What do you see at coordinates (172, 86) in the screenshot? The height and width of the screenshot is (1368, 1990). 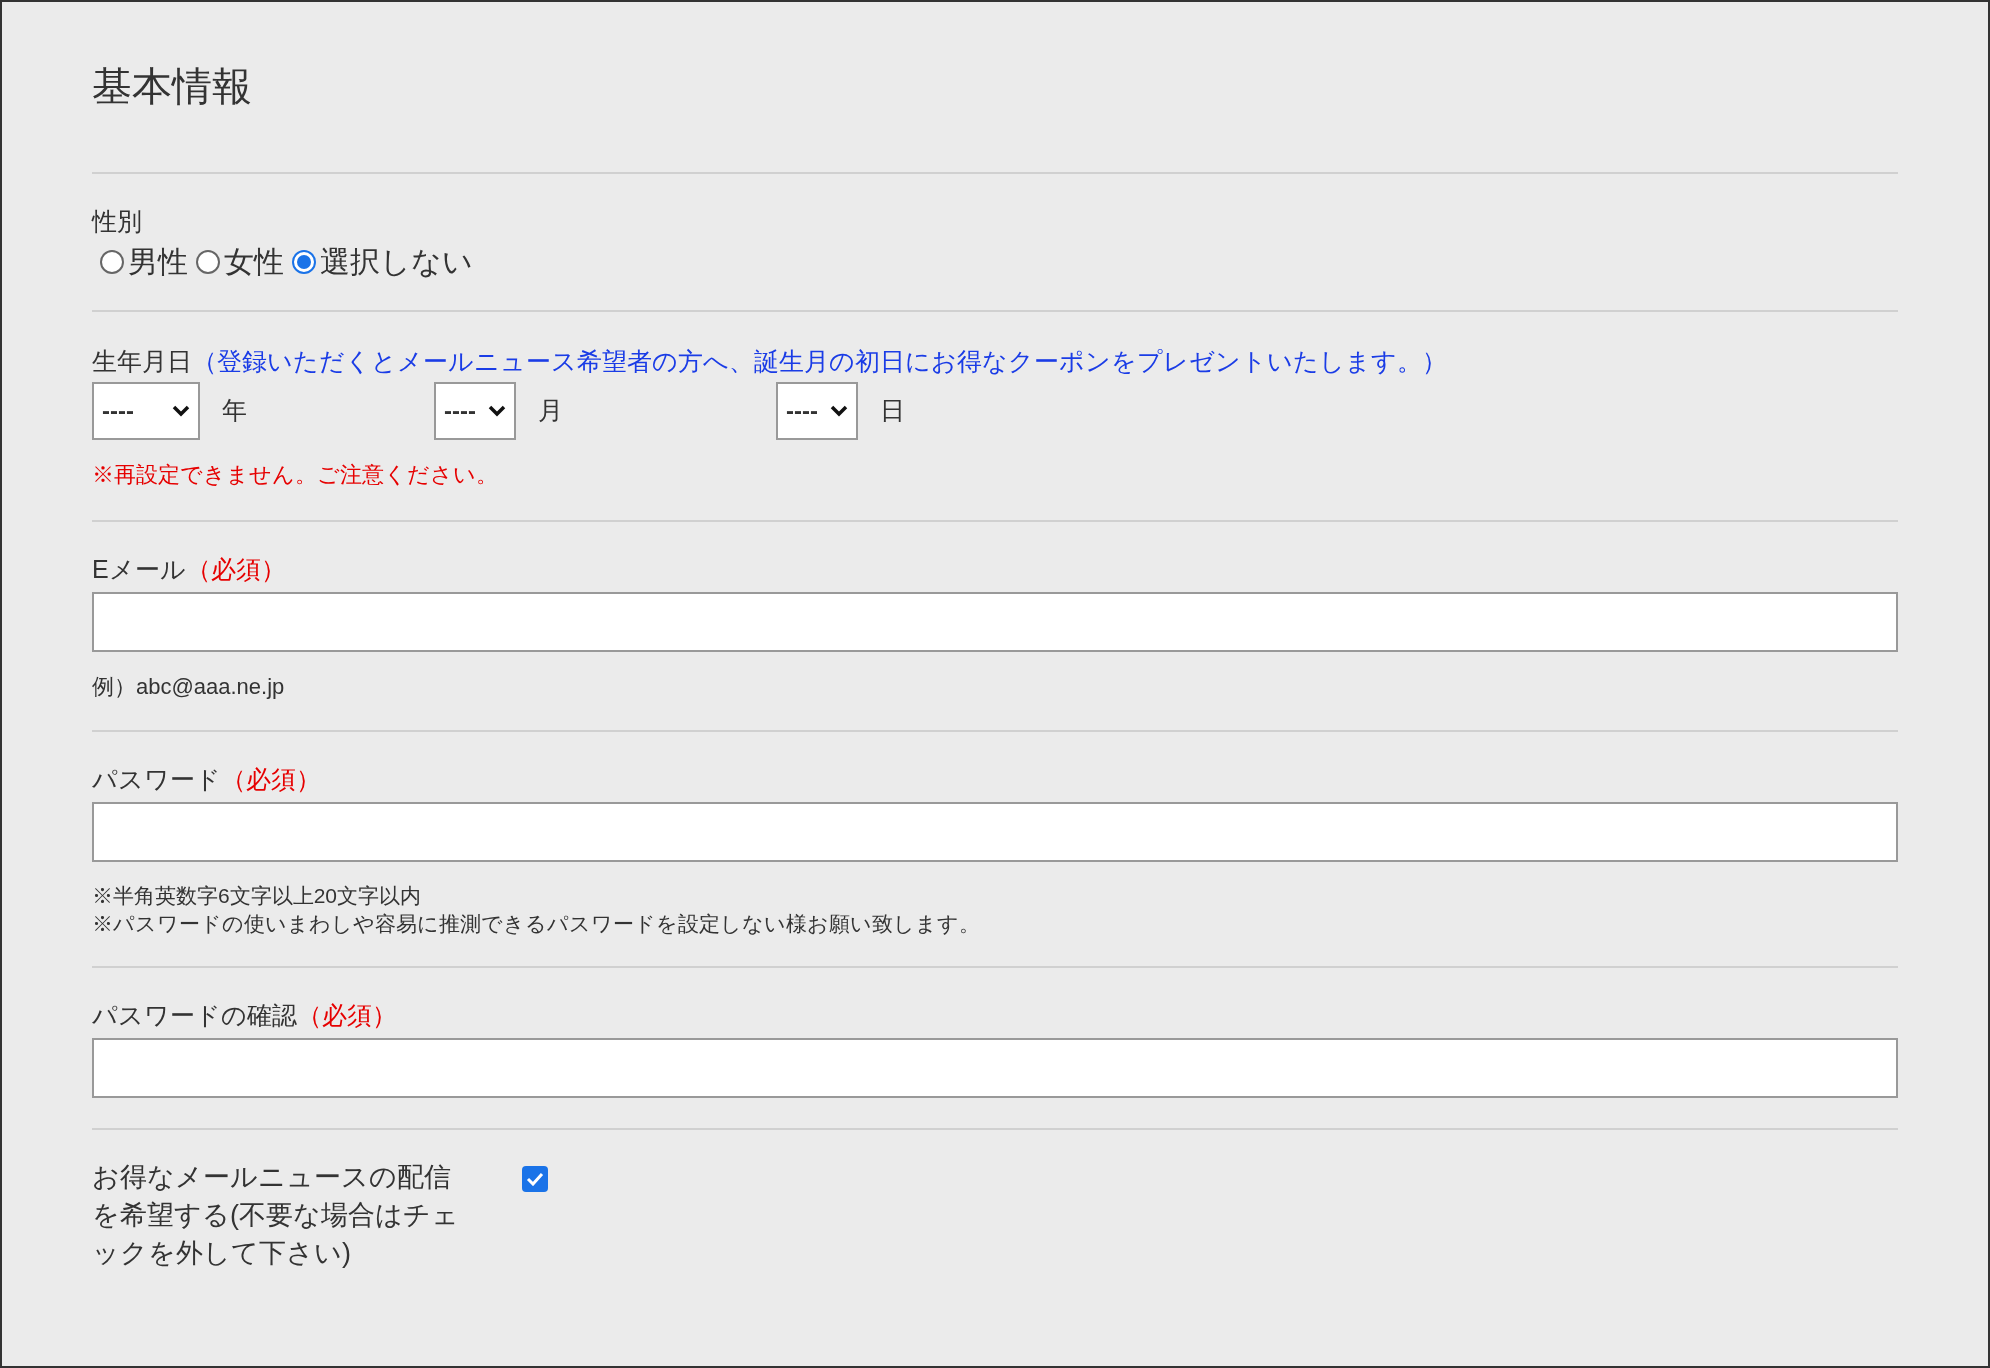 I see `section-title: 基本情報` at bounding box center [172, 86].